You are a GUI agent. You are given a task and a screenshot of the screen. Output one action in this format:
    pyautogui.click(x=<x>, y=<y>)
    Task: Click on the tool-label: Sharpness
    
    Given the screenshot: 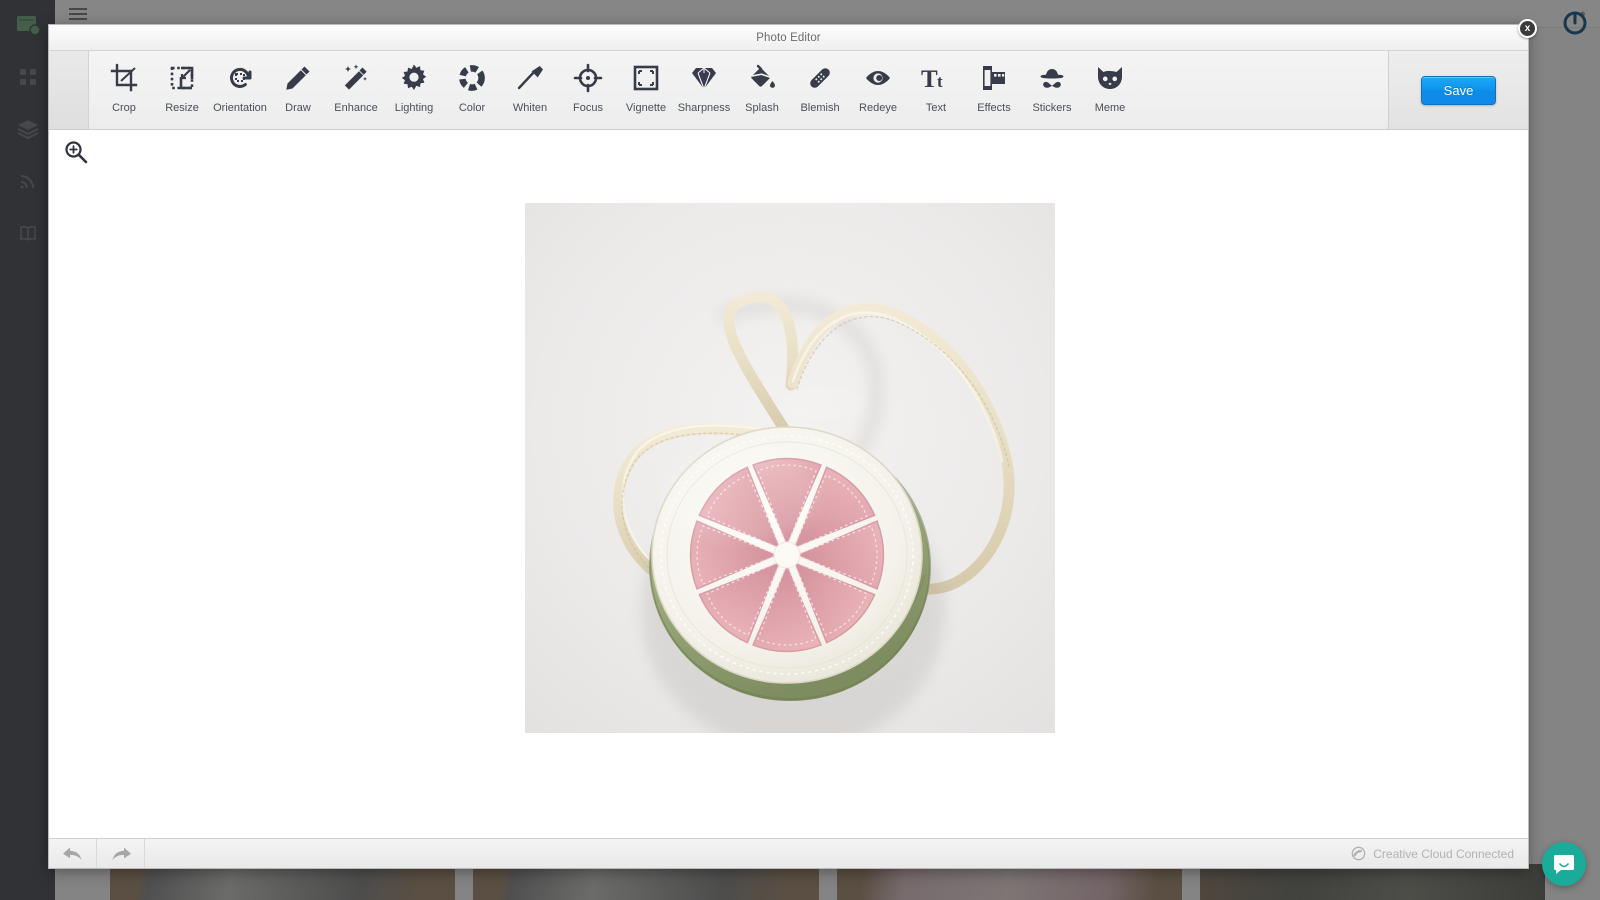 What is the action you would take?
    pyautogui.click(x=704, y=108)
    